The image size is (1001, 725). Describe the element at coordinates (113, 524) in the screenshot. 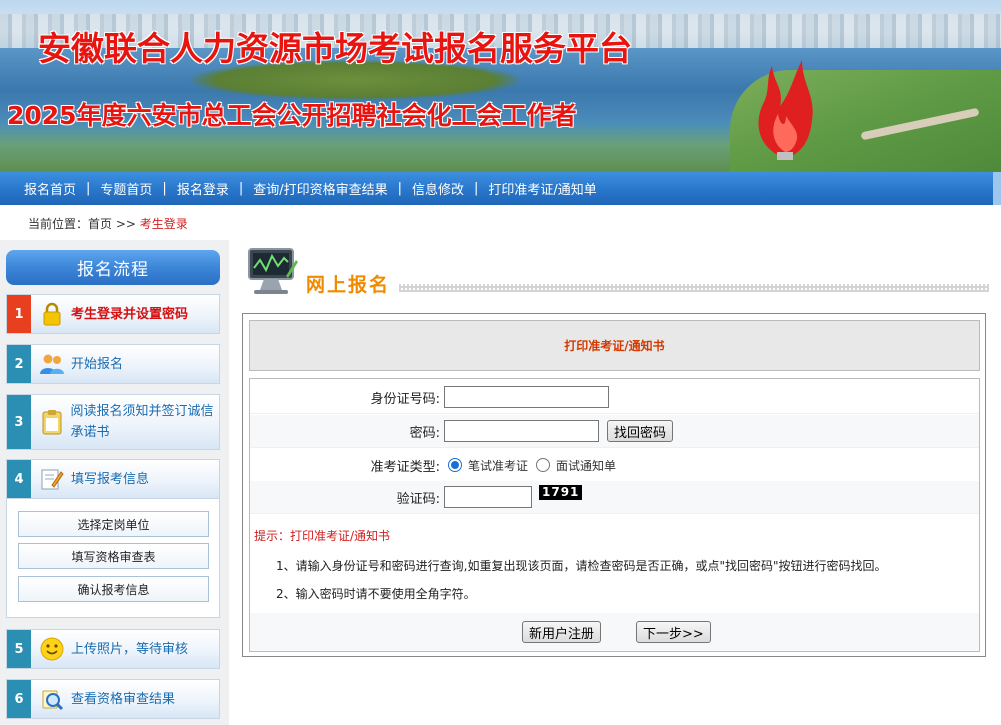

I see `select-position-button: 选择定岗单位` at that location.